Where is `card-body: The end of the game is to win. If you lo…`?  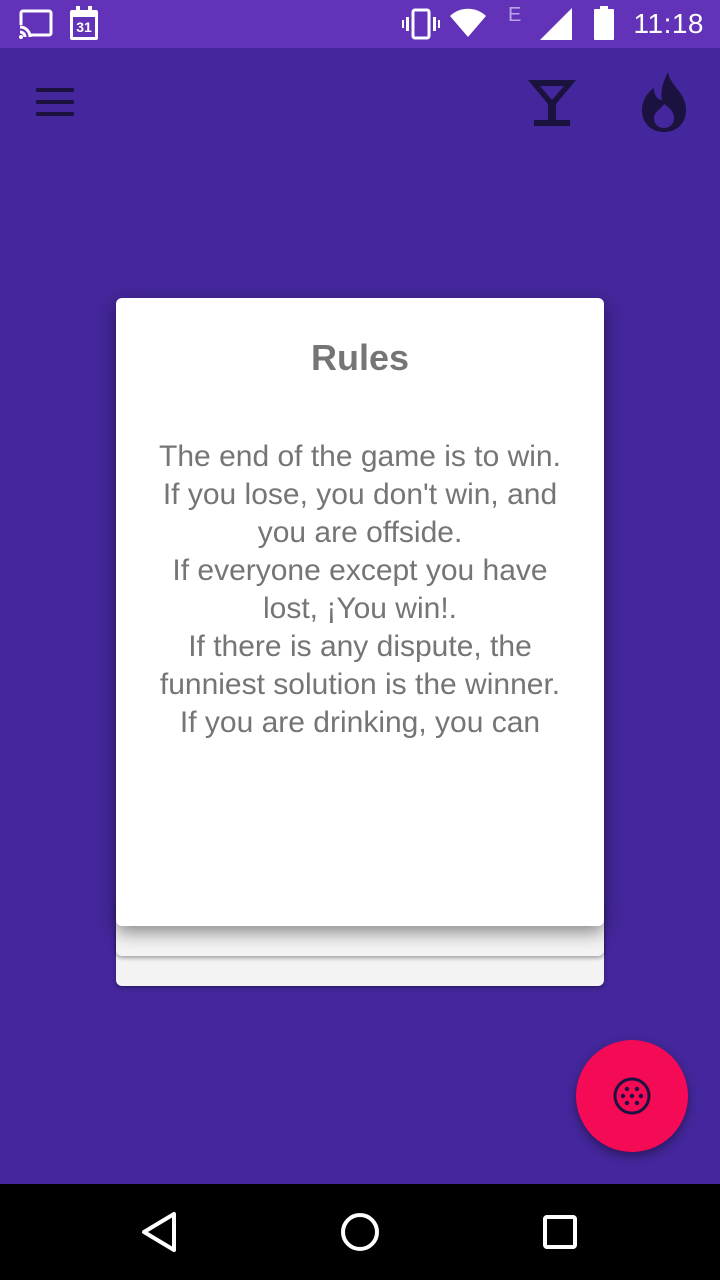 card-body: The end of the game is to win. If you lo… is located at coordinates (360, 589).